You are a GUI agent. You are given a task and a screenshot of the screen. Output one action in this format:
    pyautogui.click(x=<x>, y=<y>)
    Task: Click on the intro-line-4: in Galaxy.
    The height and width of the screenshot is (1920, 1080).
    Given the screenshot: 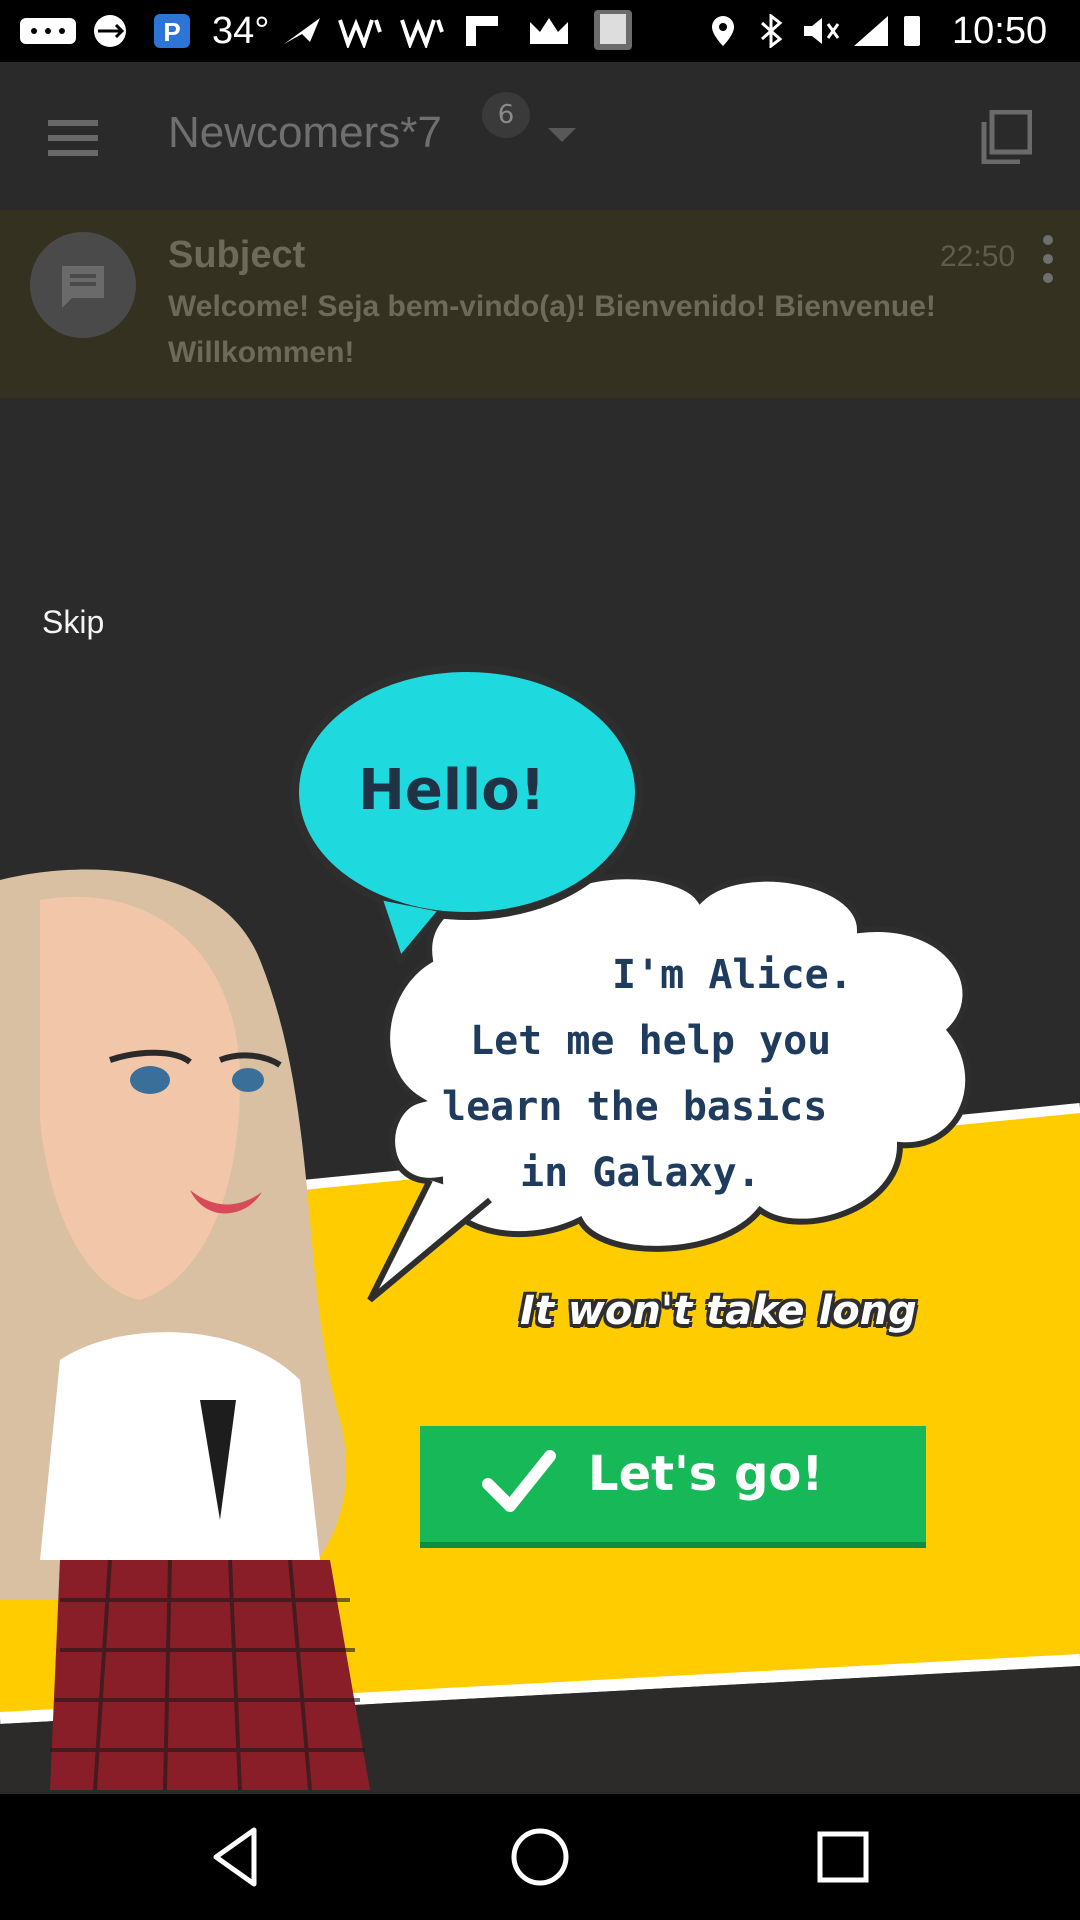 What is the action you would take?
    pyautogui.click(x=640, y=1173)
    